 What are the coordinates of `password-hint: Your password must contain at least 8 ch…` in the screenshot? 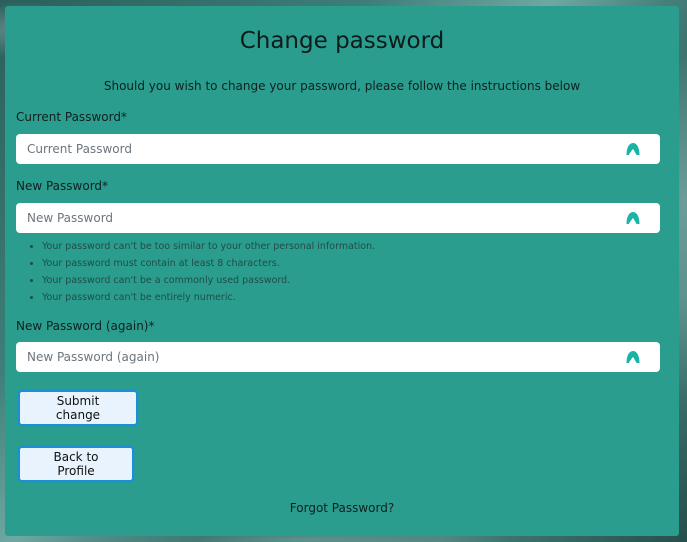 It's located at (208, 263).